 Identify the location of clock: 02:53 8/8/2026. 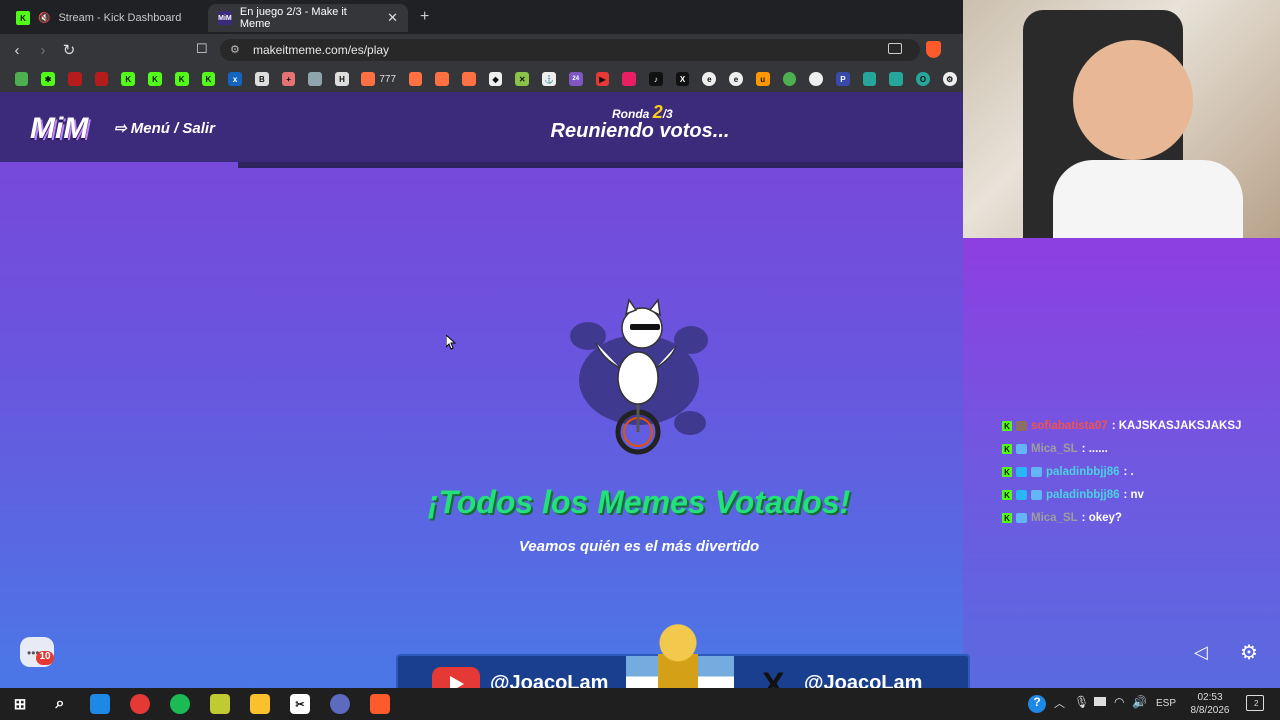
(1210, 704).